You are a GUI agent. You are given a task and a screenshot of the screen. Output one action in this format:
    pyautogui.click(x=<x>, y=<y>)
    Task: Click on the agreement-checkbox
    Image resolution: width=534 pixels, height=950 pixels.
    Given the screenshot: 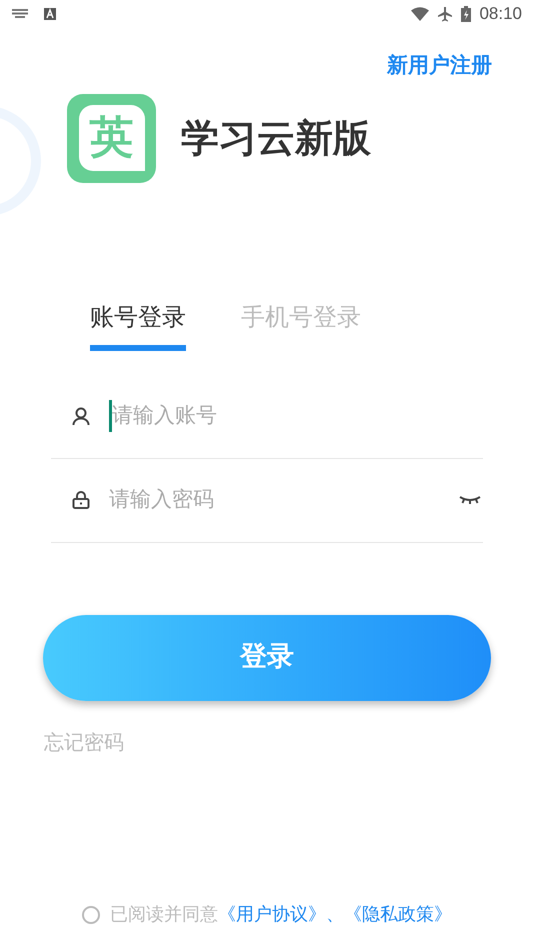 What is the action you would take?
    pyautogui.click(x=91, y=915)
    